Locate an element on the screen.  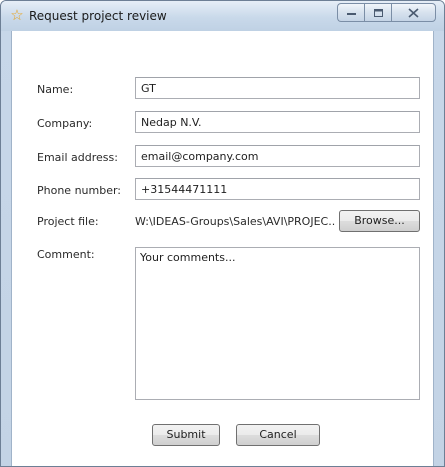
minimize-button is located at coordinates (350, 12).